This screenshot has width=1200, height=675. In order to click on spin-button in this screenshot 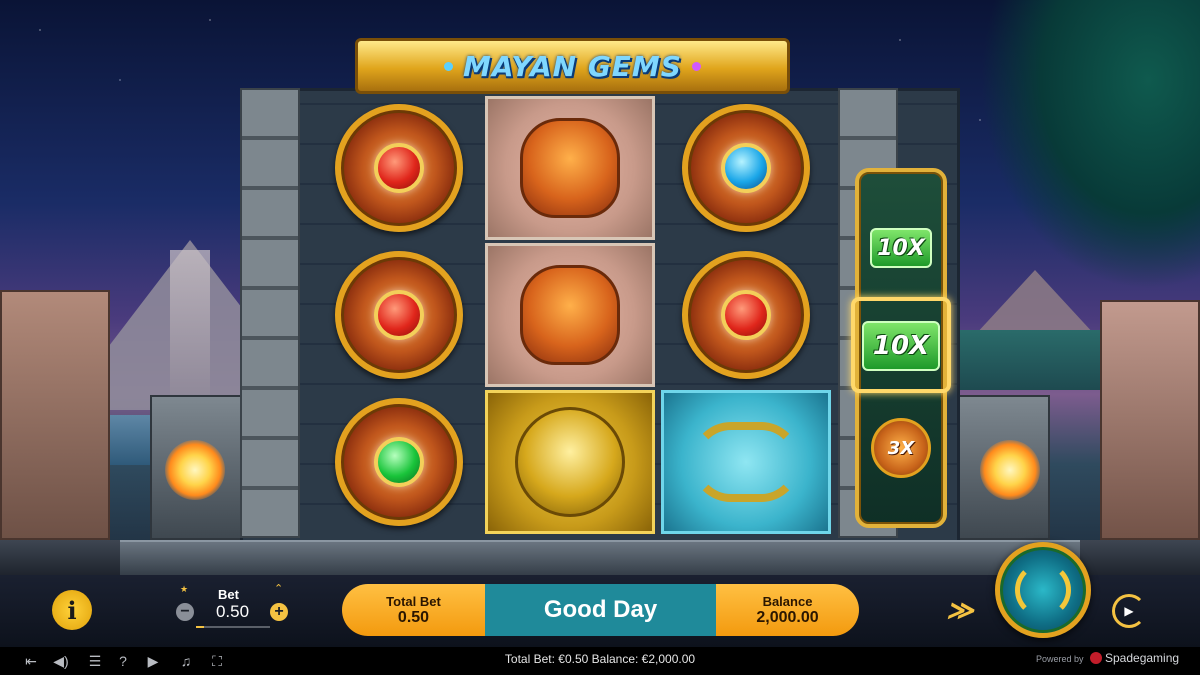, I will do `click(1043, 590)`.